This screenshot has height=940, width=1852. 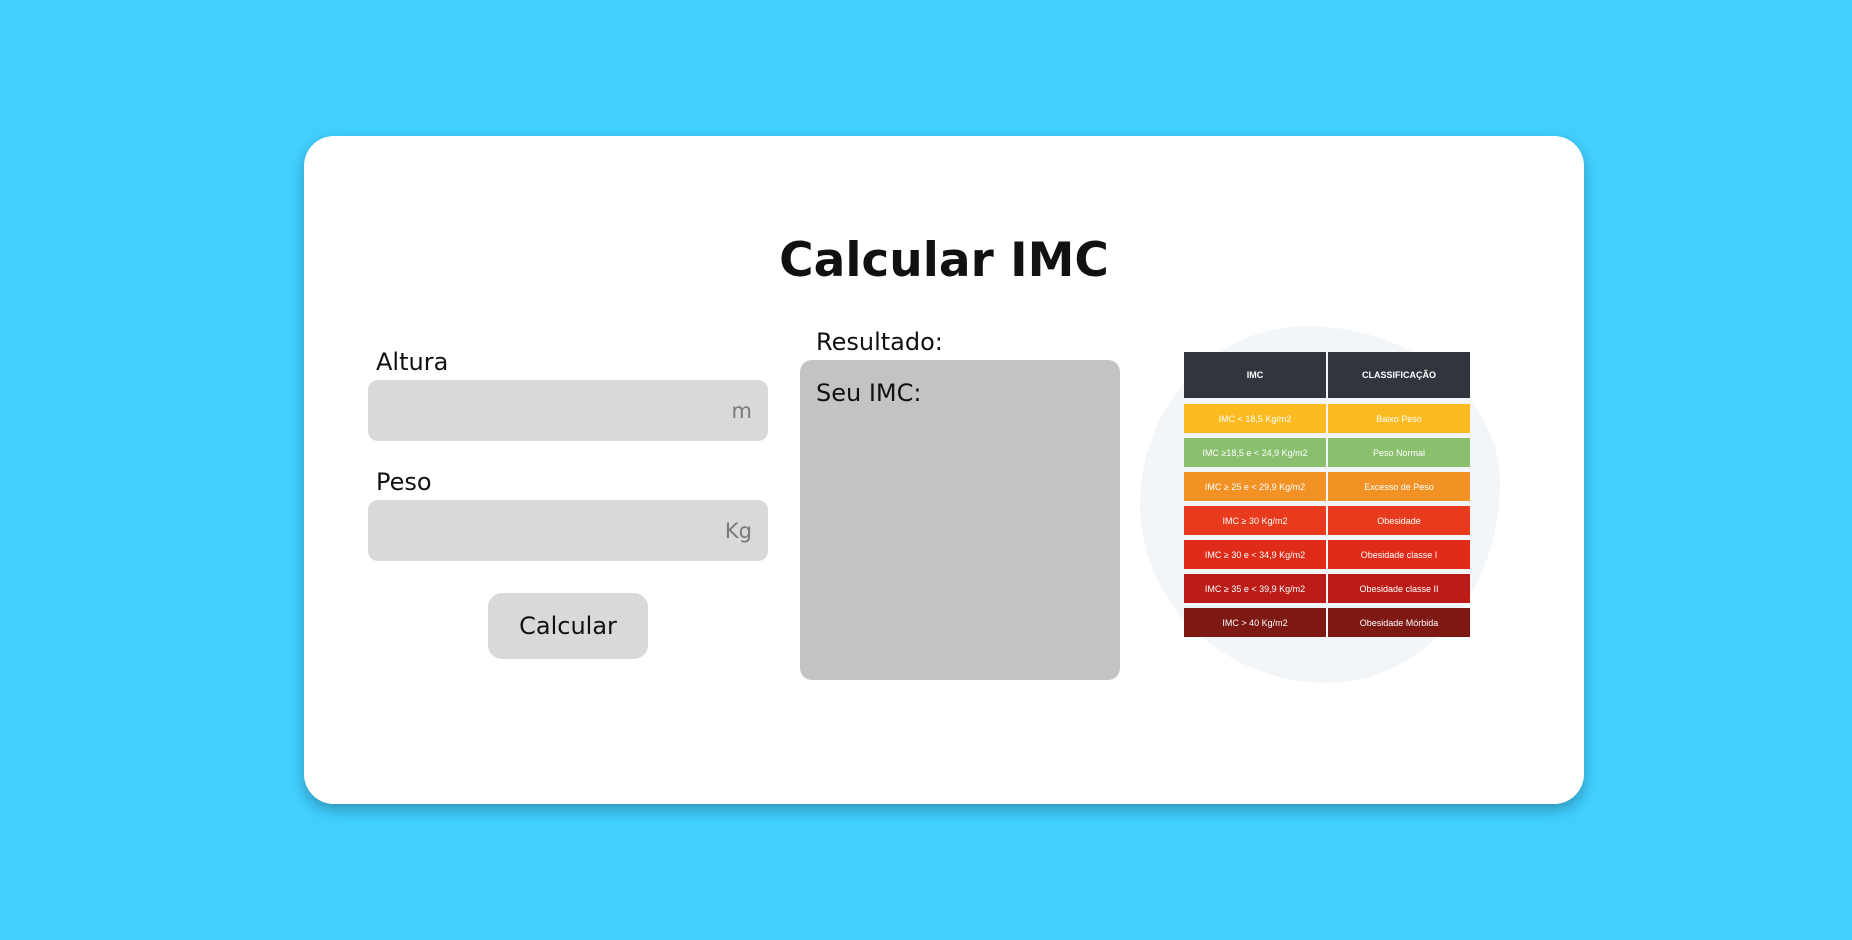 What do you see at coordinates (1255, 418) in the screenshot?
I see `imc-range-cell: IMC < 18,5 Kg/m2` at bounding box center [1255, 418].